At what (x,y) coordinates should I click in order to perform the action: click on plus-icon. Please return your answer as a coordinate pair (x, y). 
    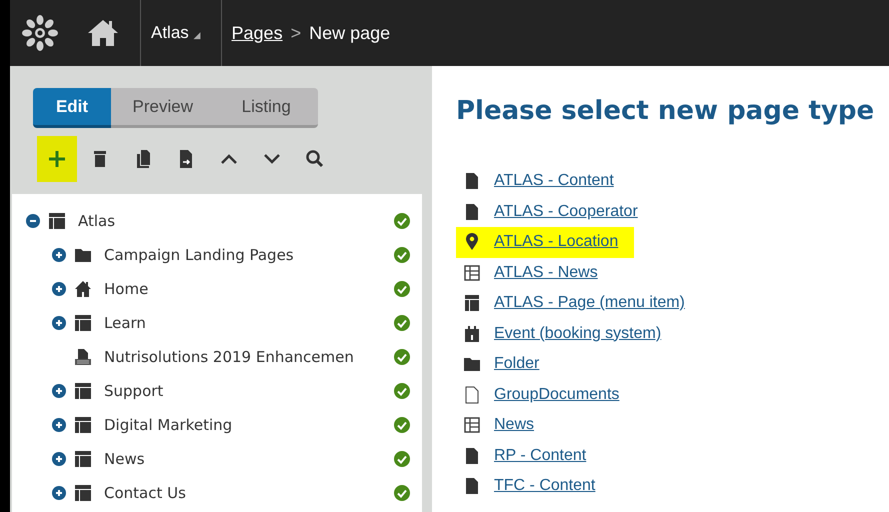
    Looking at the image, I should click on (57, 159).